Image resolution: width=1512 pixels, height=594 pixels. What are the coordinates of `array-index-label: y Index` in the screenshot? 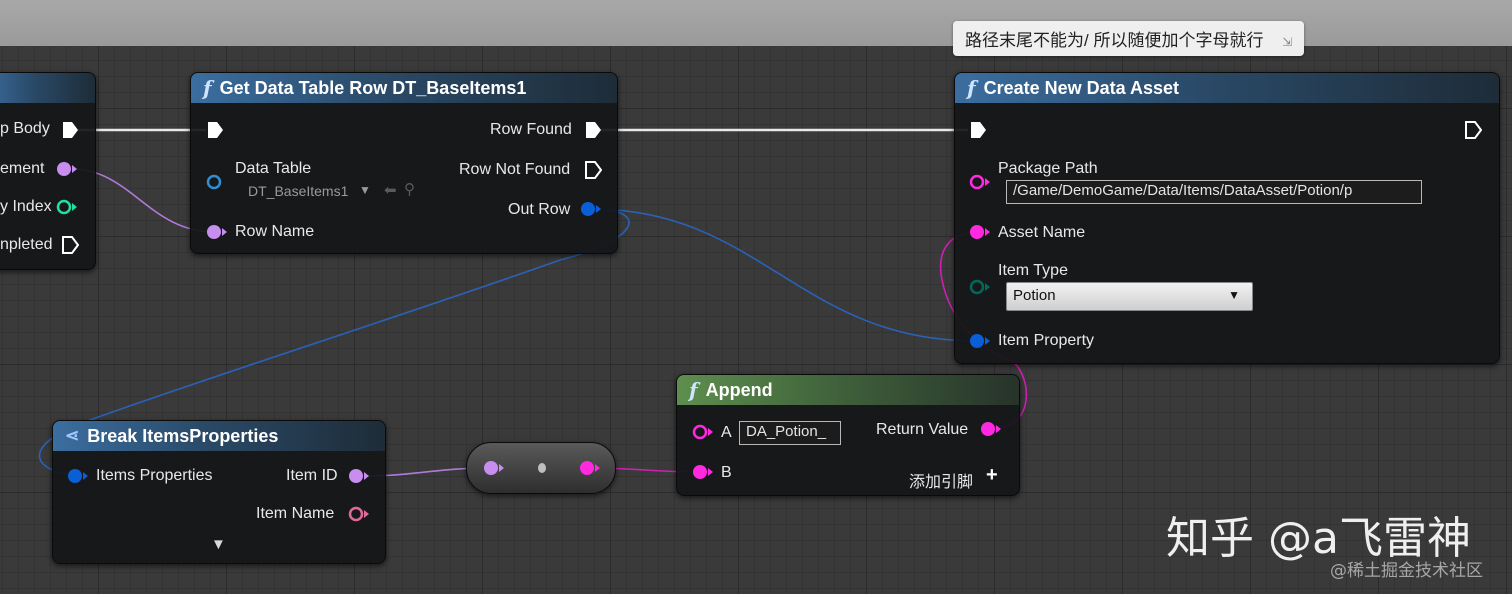 It's located at (26, 206).